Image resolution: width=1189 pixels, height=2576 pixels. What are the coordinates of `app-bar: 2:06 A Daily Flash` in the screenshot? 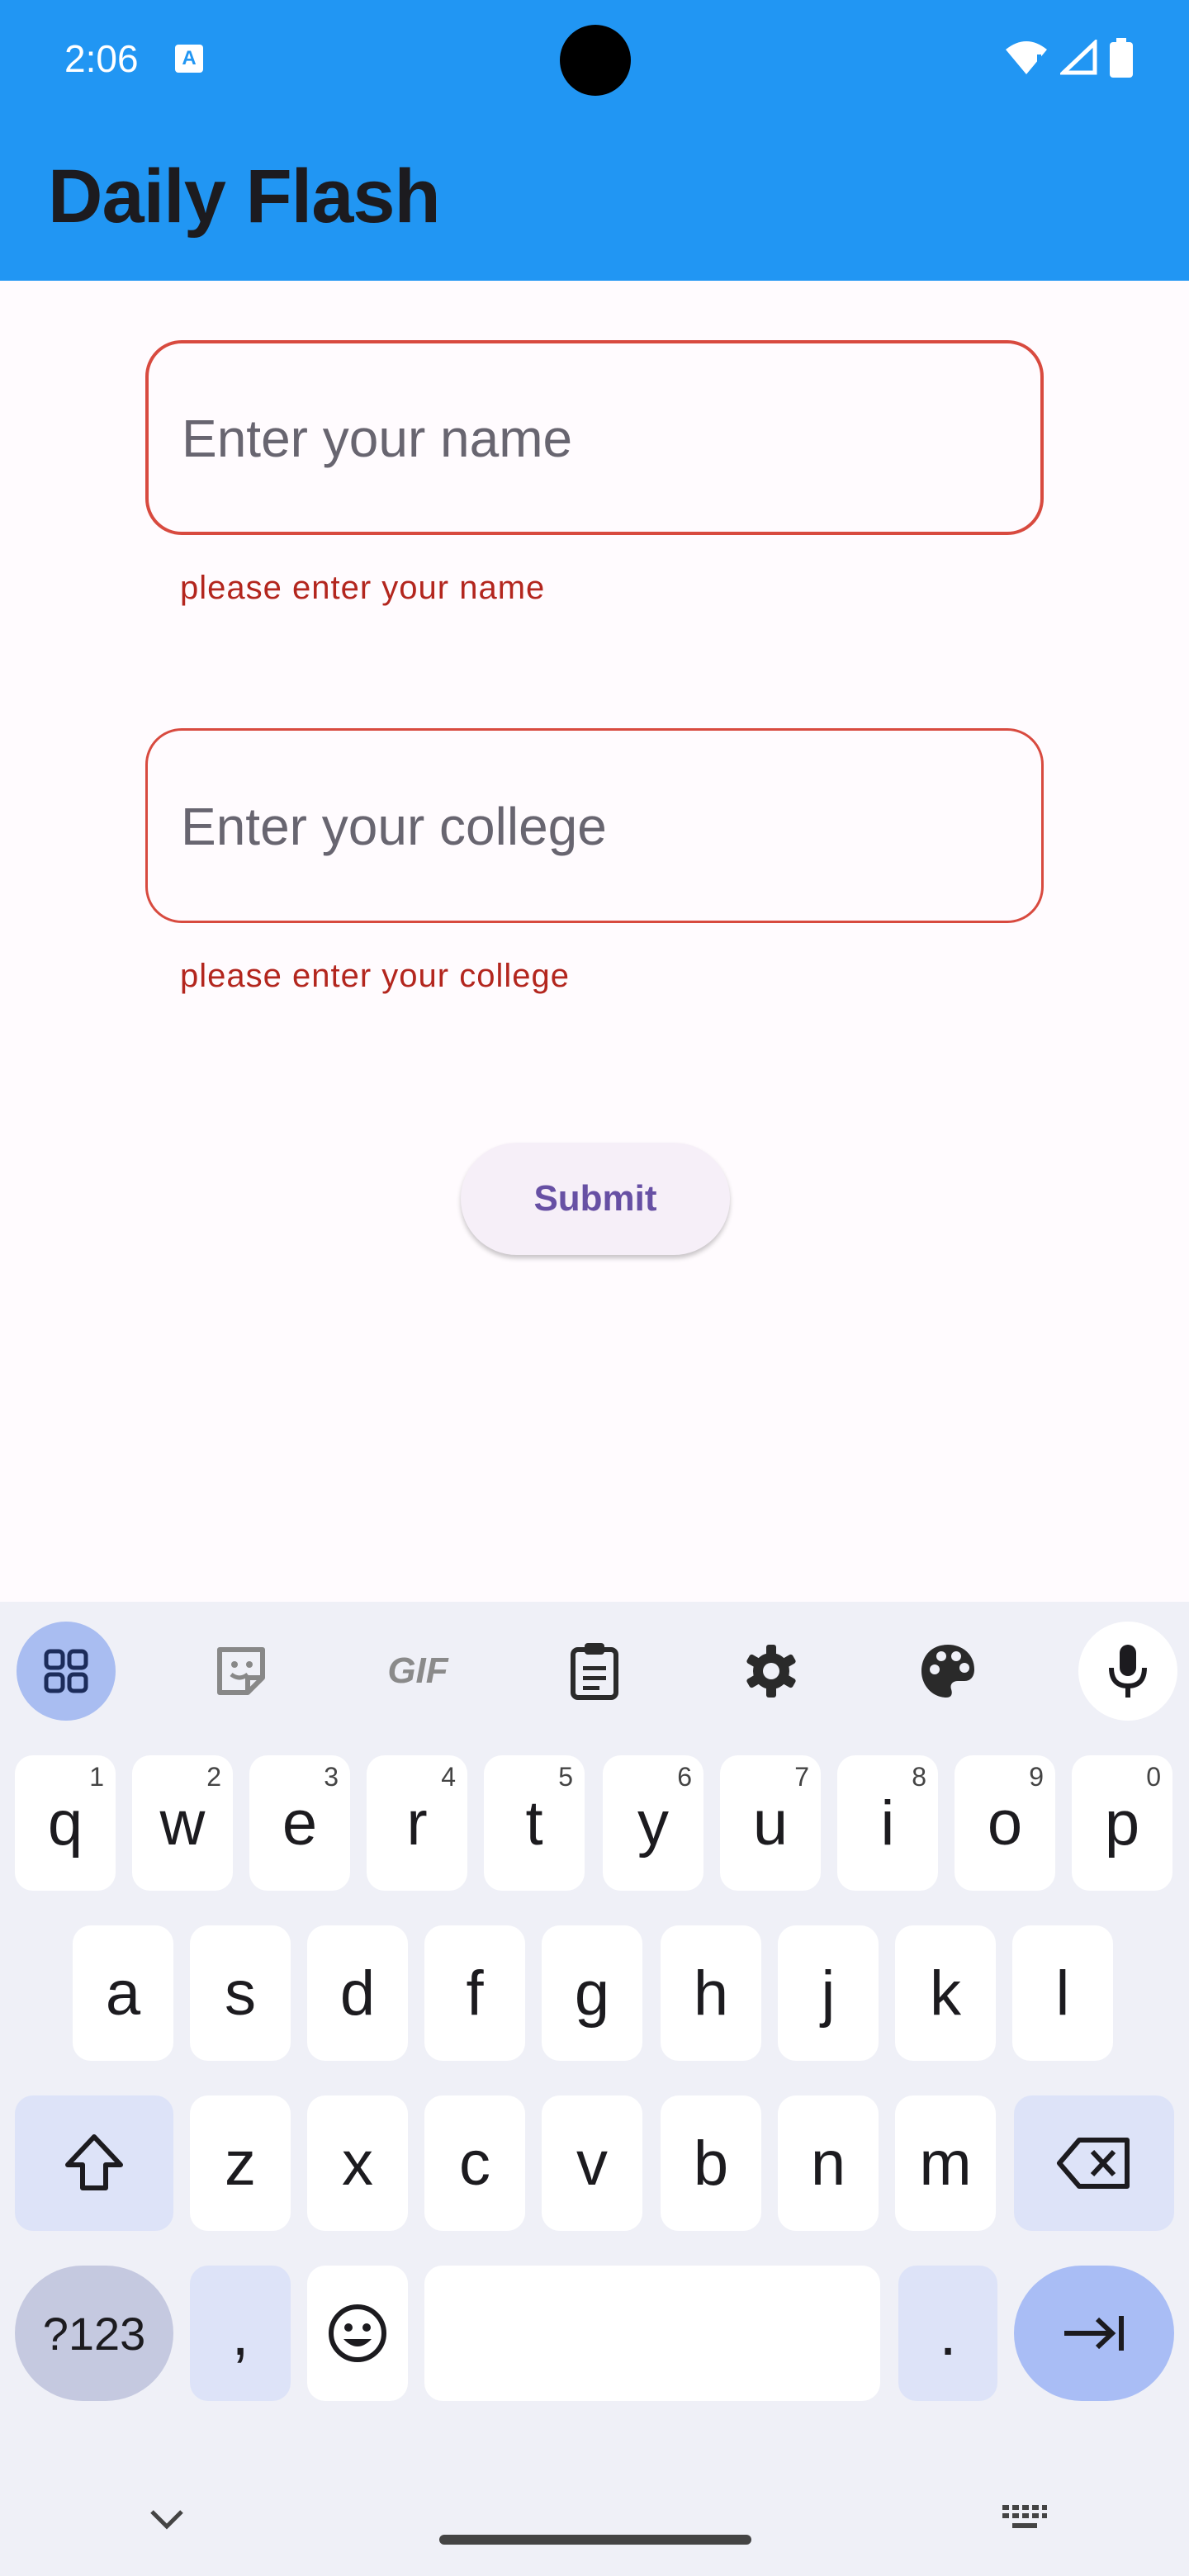 It's located at (594, 140).